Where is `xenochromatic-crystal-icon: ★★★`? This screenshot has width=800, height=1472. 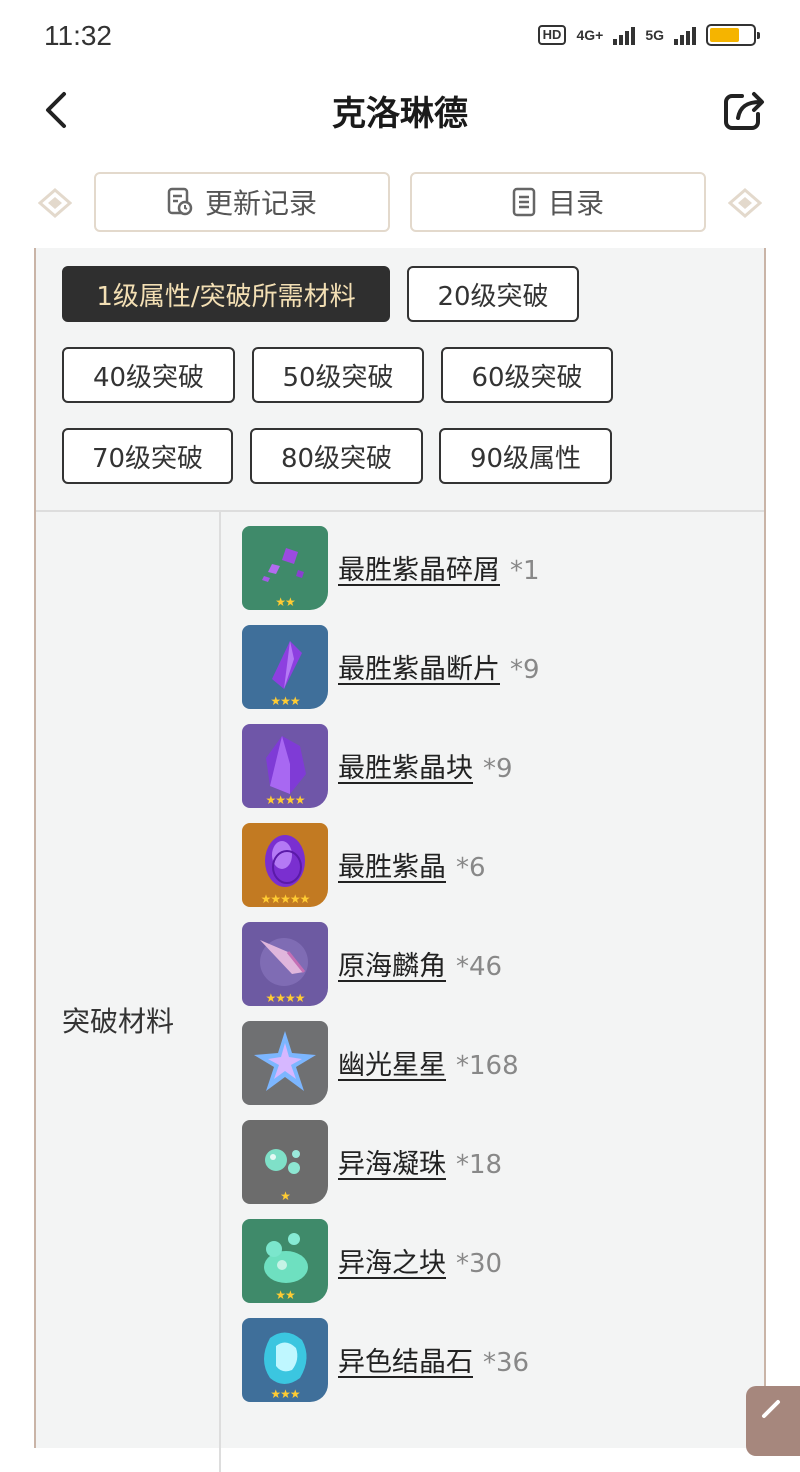 xenochromatic-crystal-icon: ★★★ is located at coordinates (285, 1360).